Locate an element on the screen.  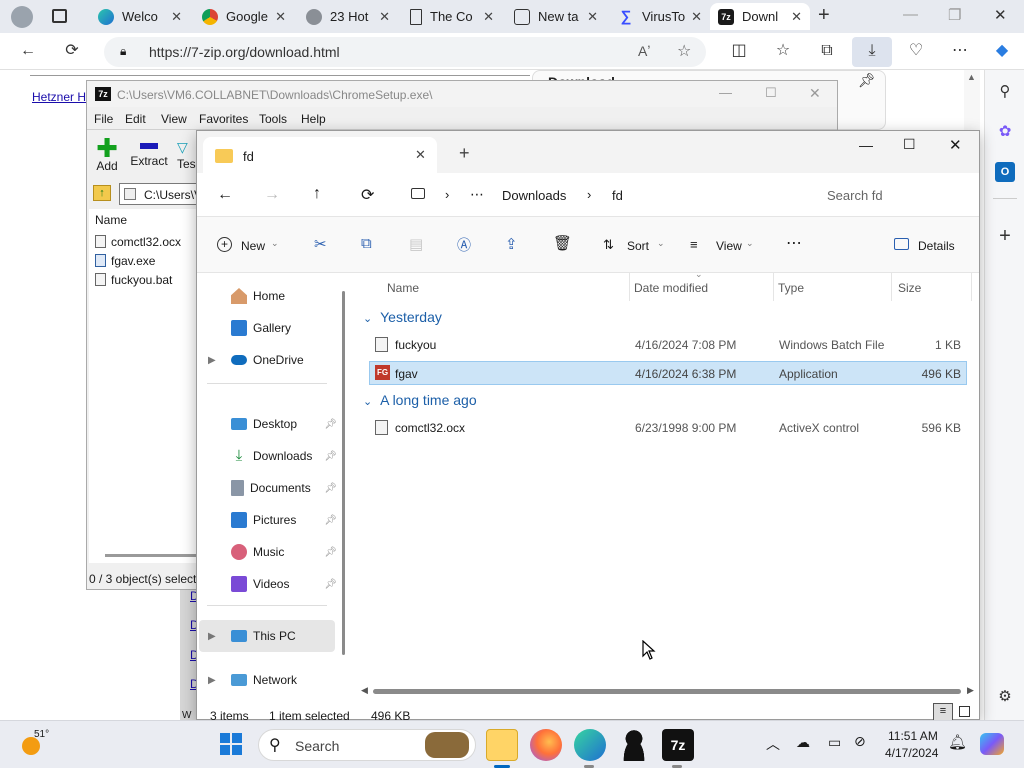
tab-download: 7z Downl ✕ is located at coordinates (760, 16).